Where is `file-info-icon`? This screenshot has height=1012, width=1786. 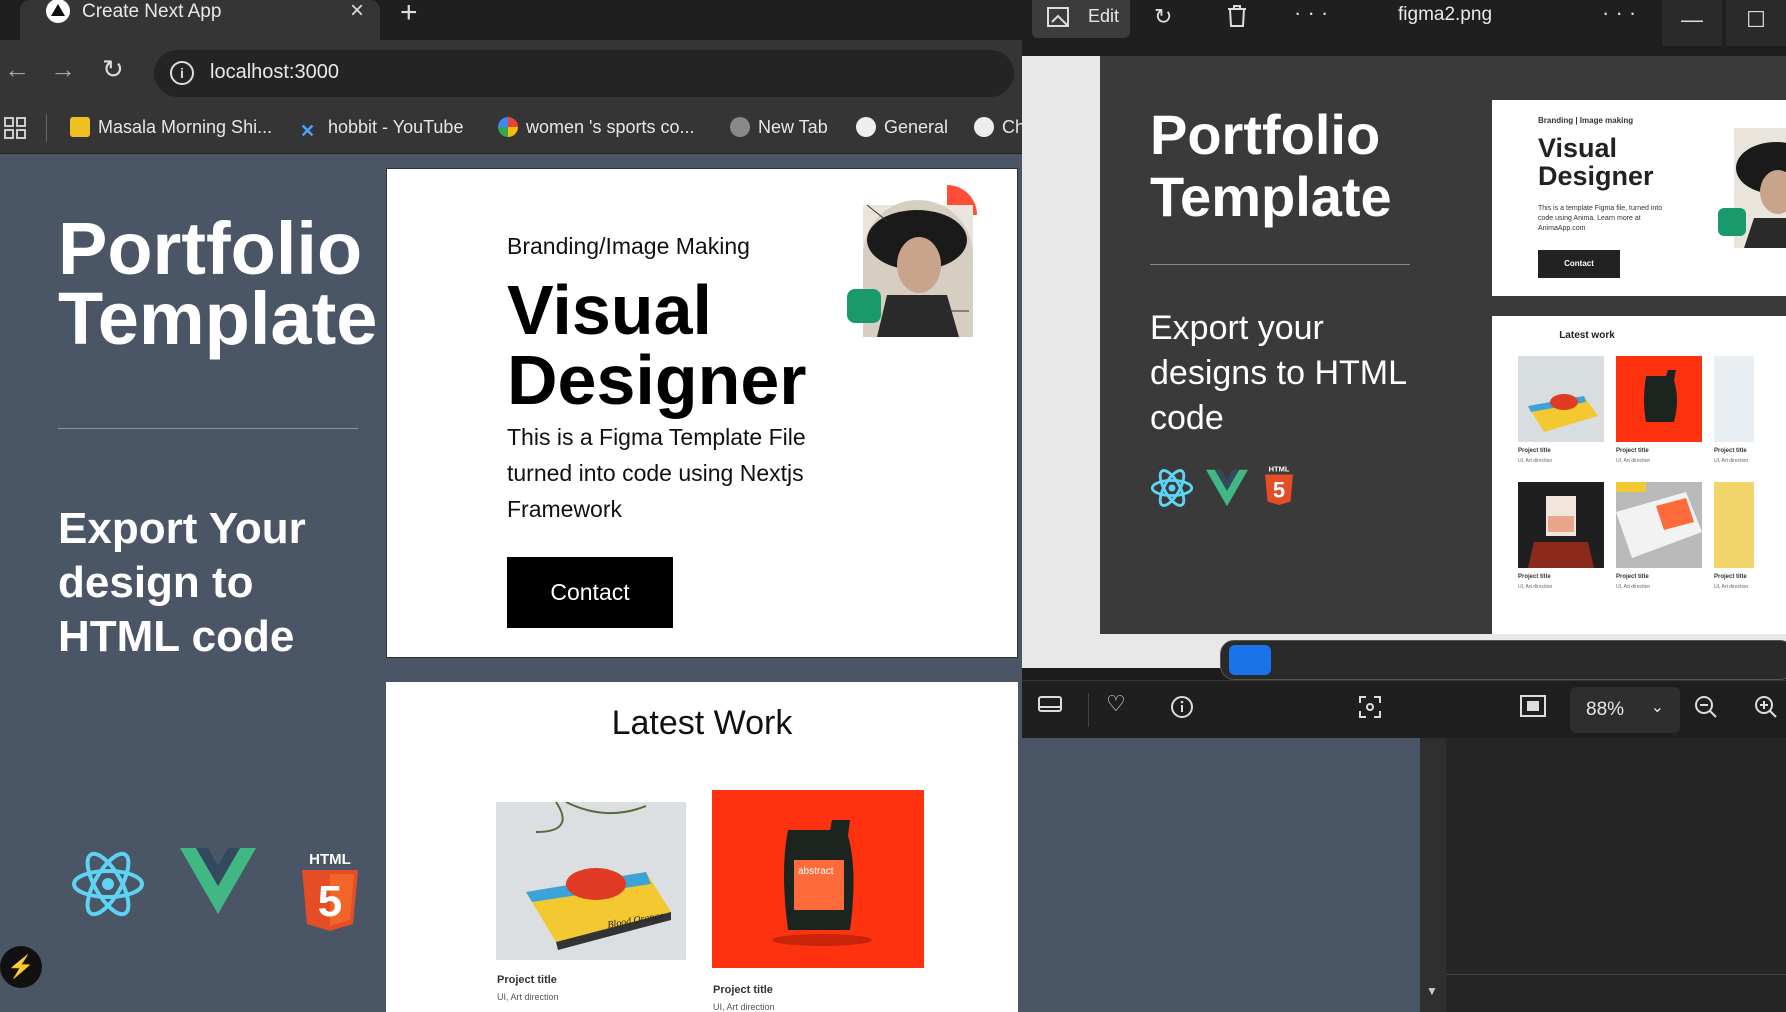
file-info-icon is located at coordinates (1182, 707).